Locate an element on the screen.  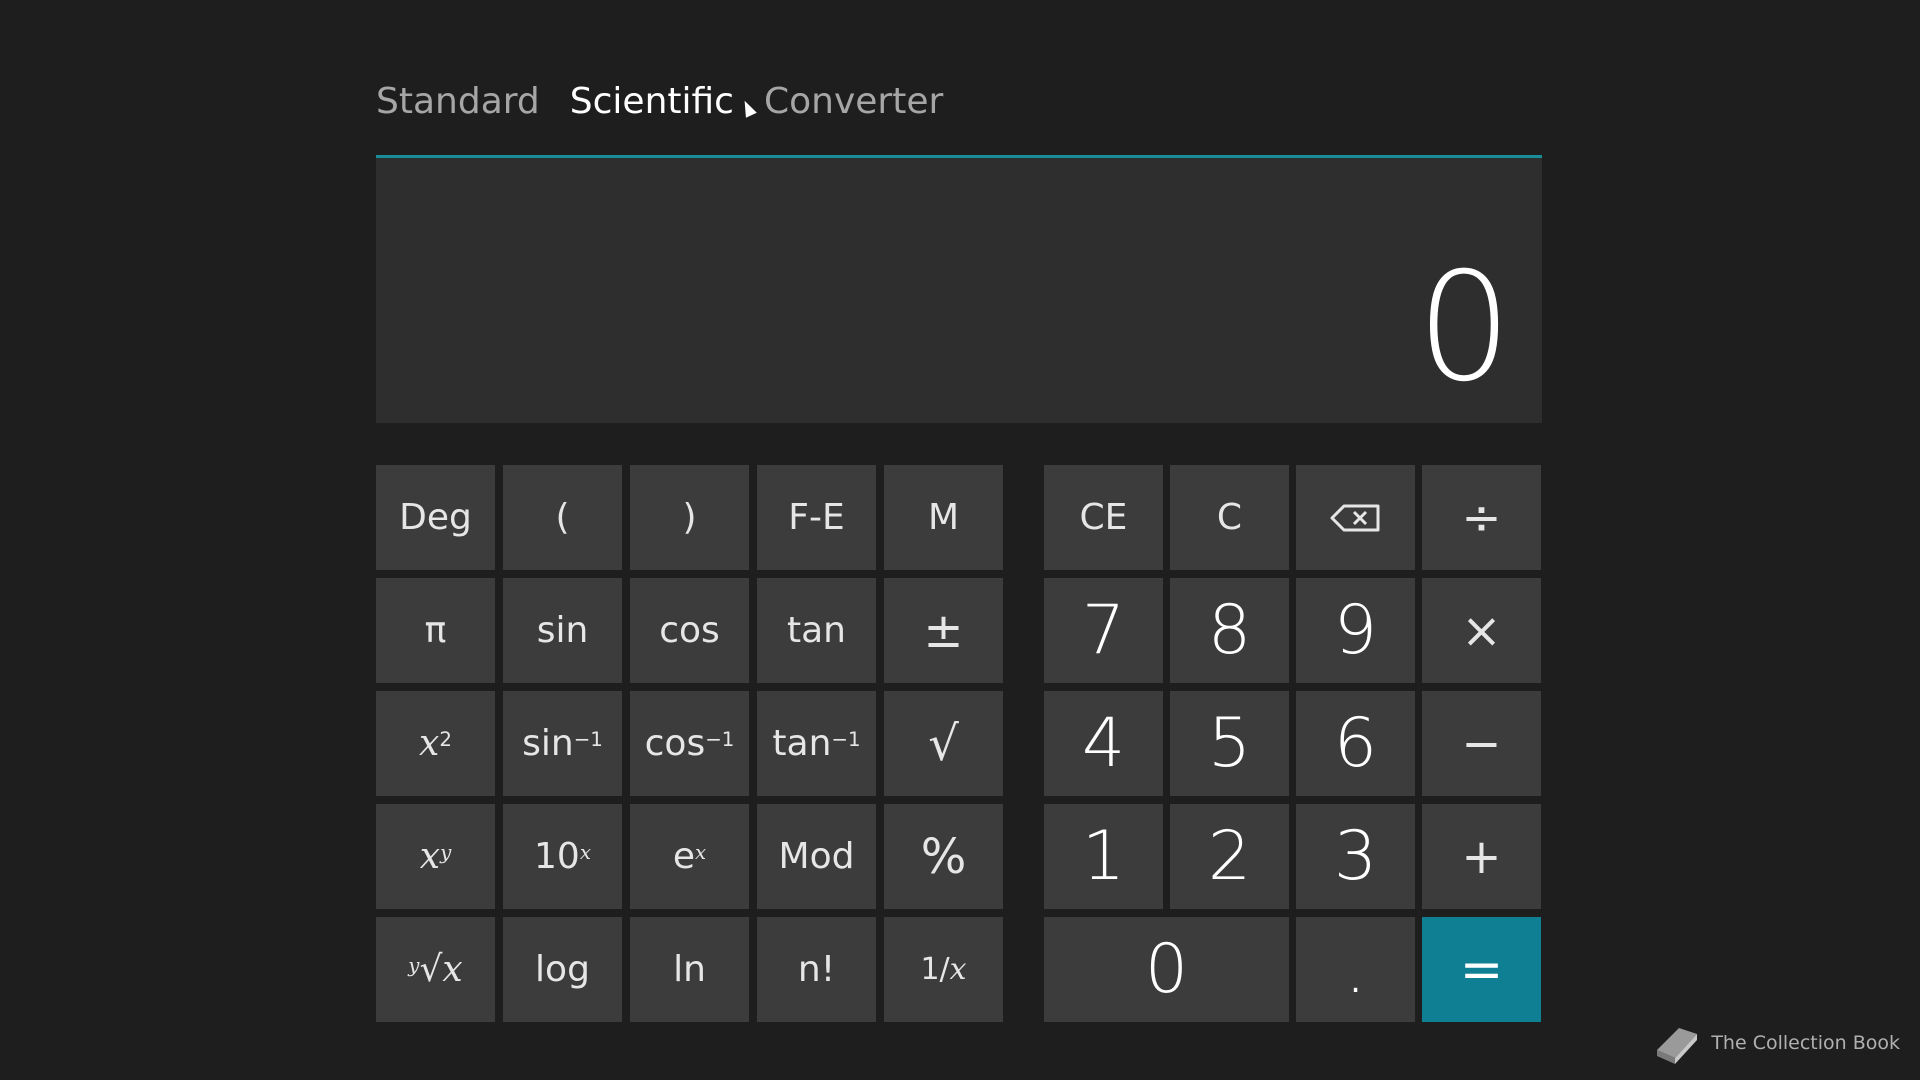
ten-power-exponent: x is located at coordinates (585, 853).